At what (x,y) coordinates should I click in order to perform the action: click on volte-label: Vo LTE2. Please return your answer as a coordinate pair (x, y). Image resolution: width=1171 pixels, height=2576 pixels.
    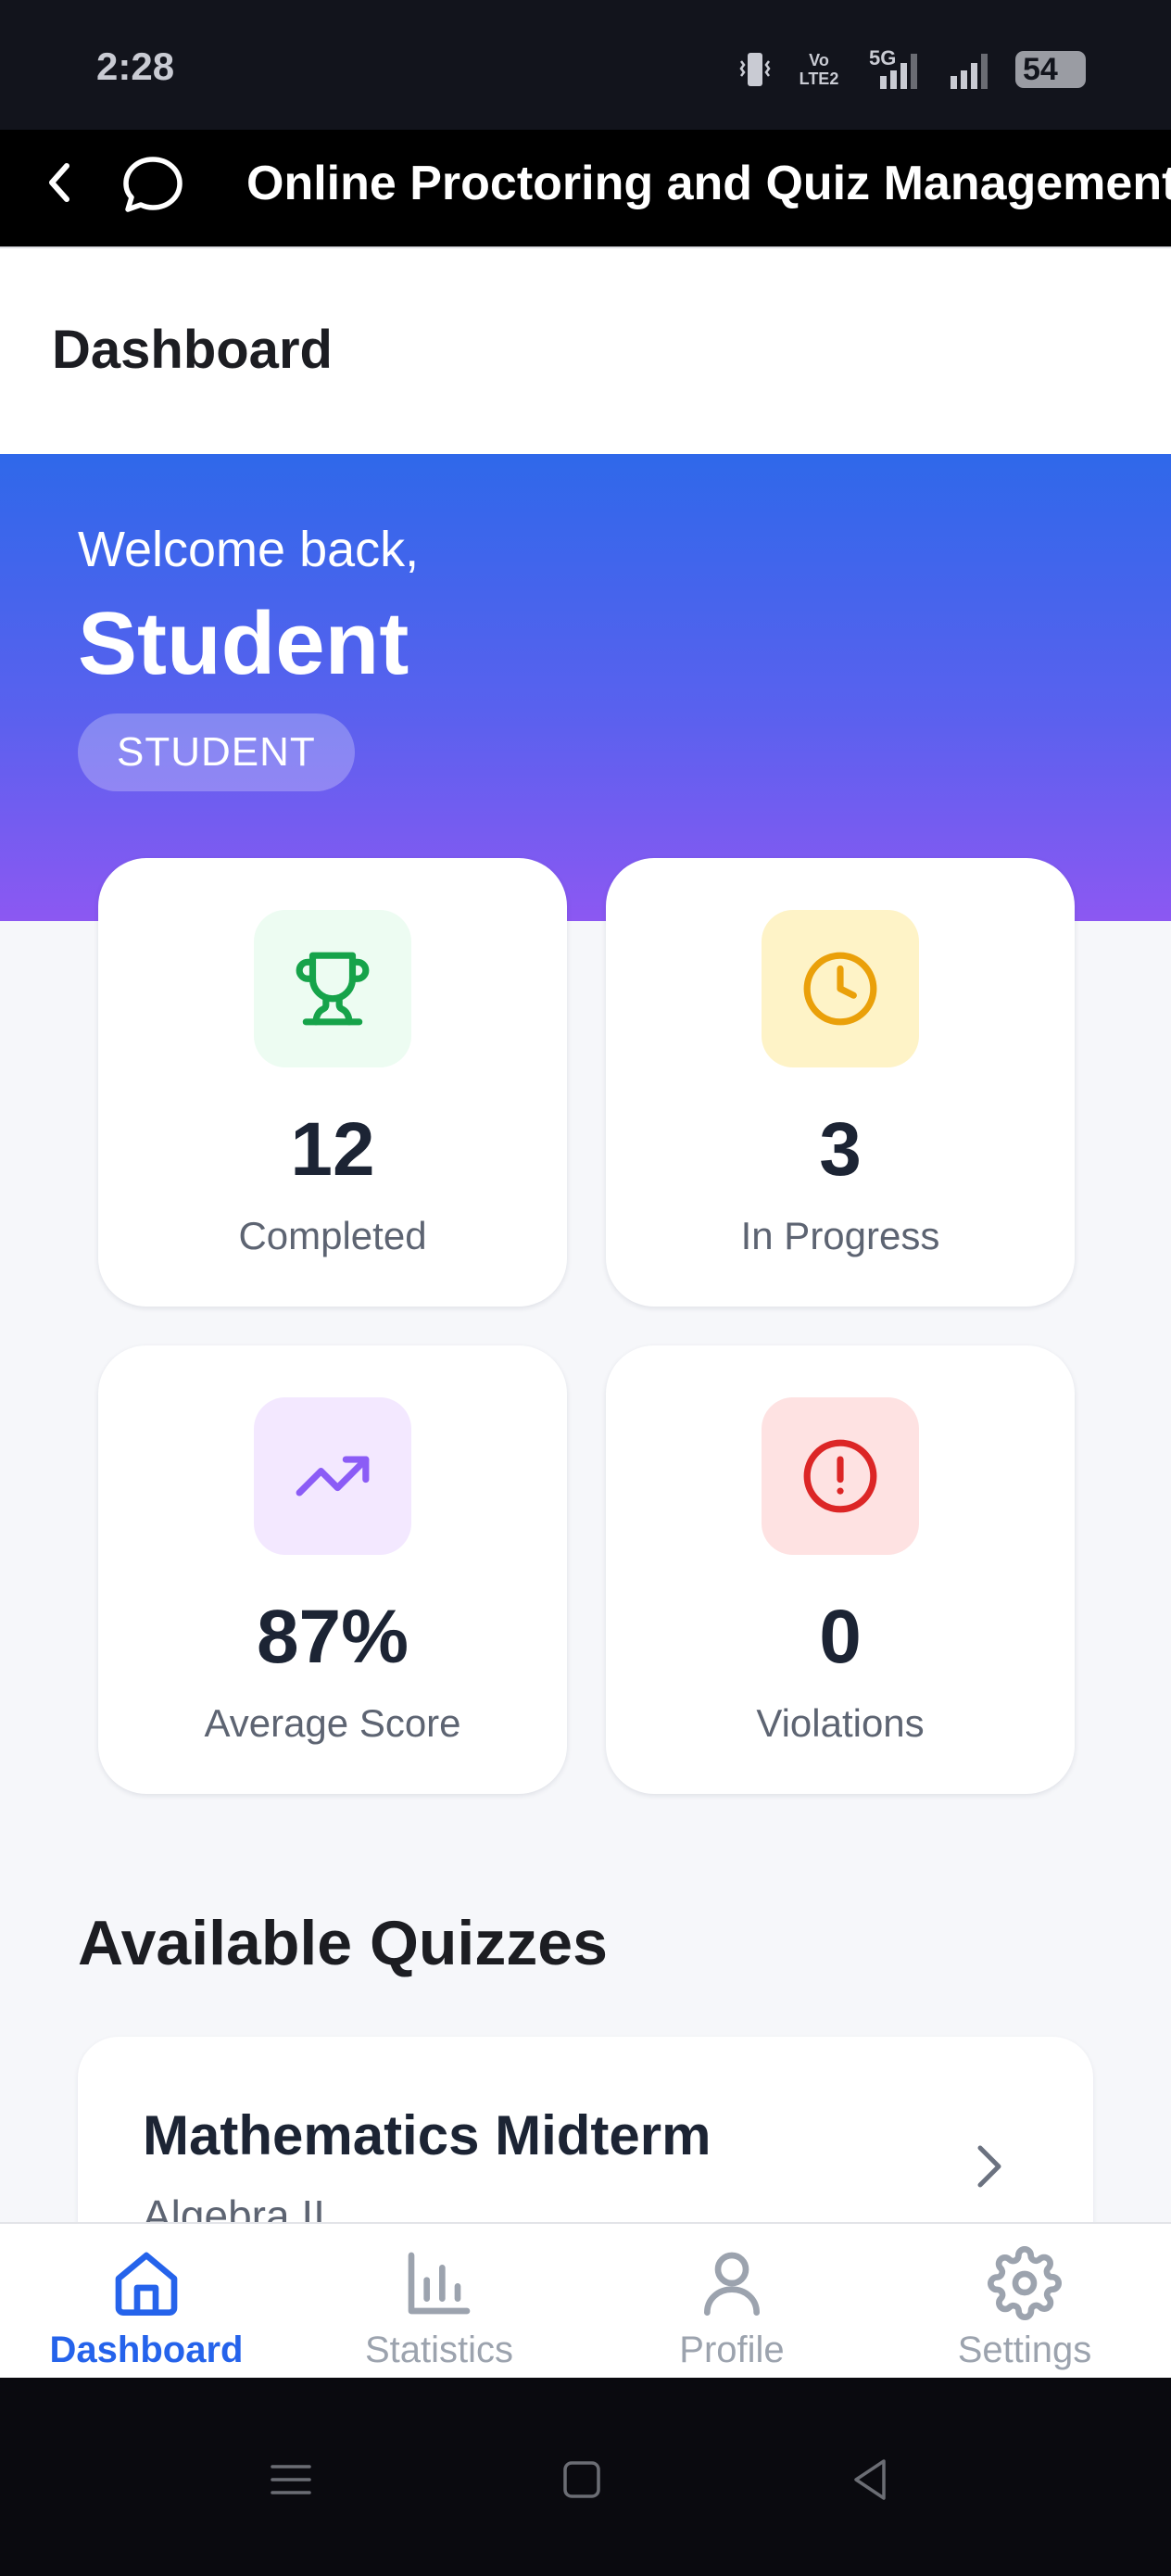
    Looking at the image, I should click on (819, 69).